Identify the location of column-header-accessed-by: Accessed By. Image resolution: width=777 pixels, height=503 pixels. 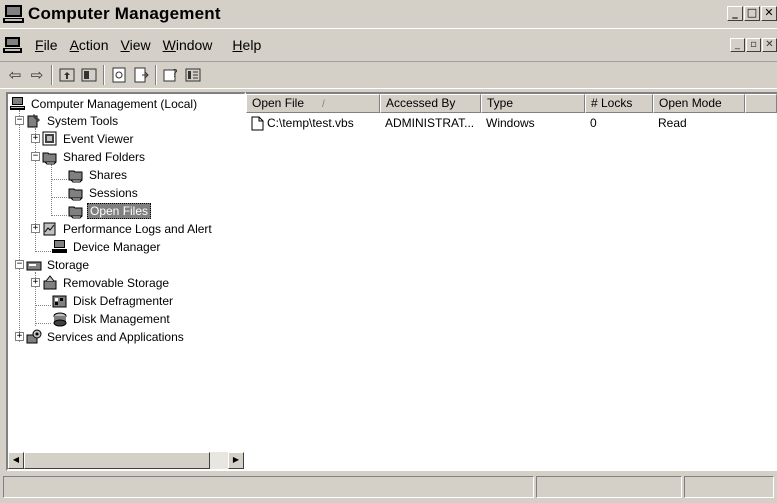
(430, 103).